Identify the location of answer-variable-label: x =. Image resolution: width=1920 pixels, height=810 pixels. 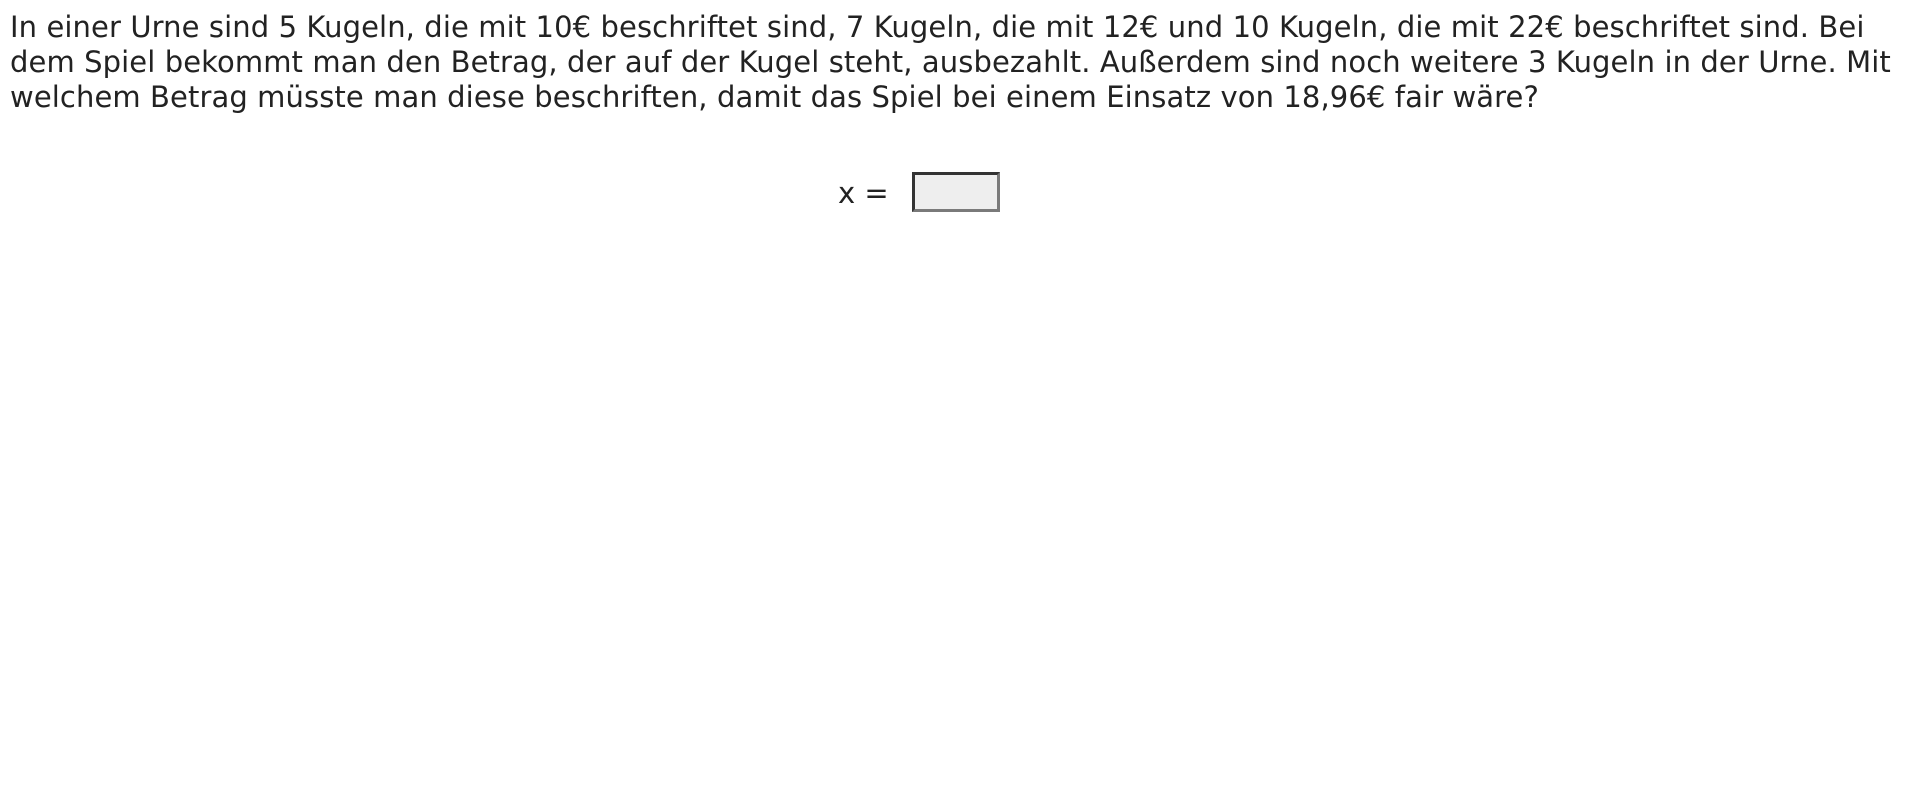
(863, 193).